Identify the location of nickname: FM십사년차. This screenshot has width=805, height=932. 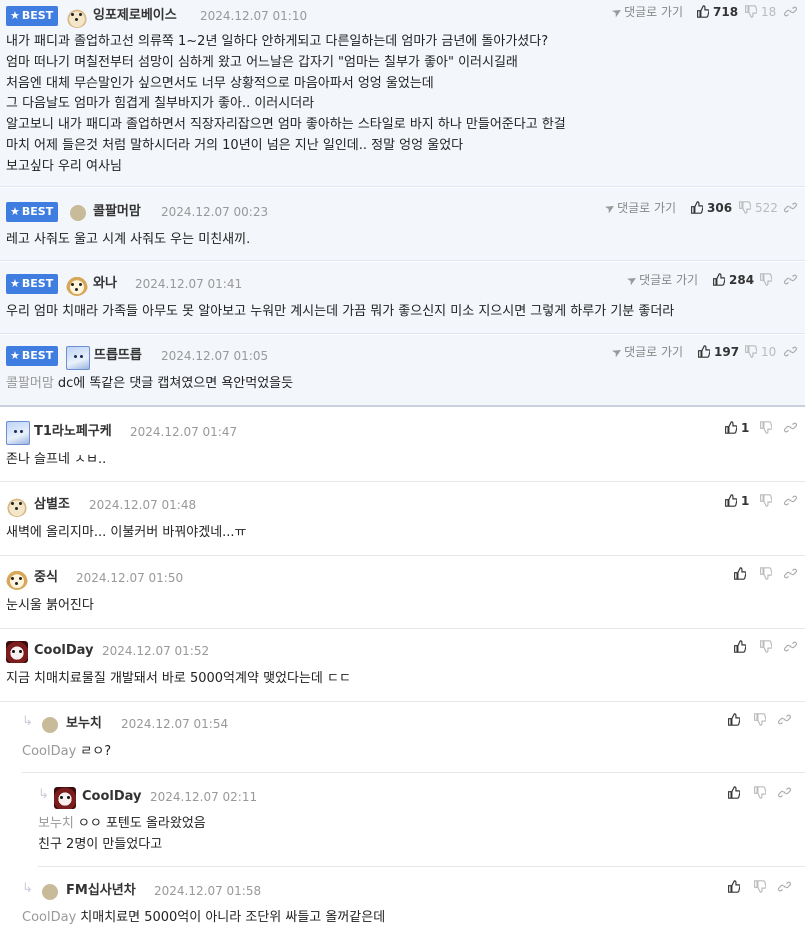
(101, 891).